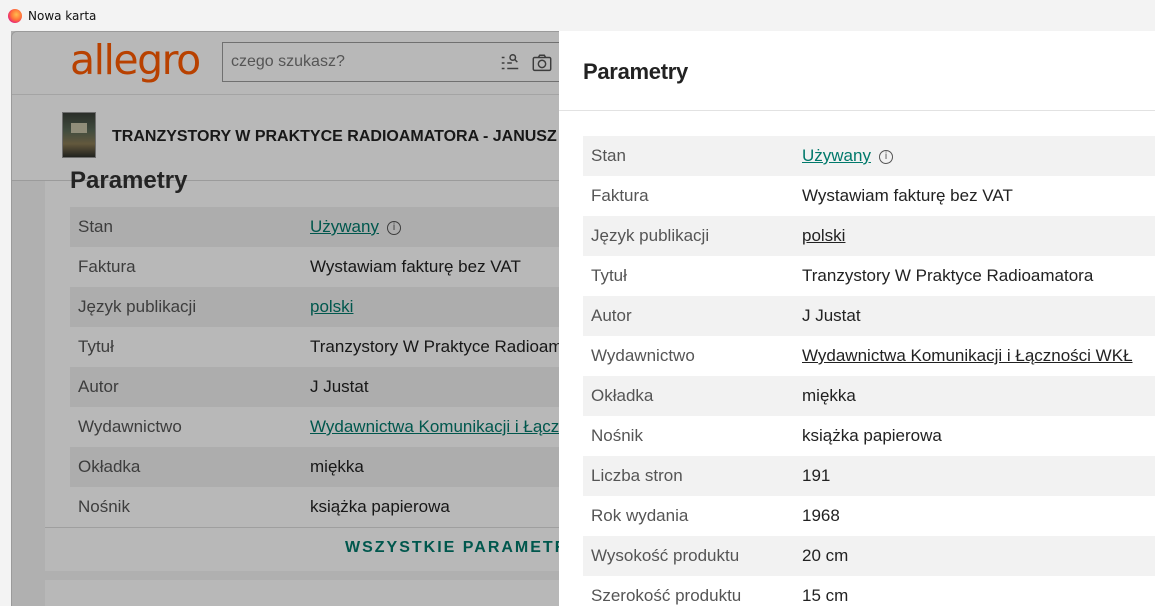 The height and width of the screenshot is (606, 1155). What do you see at coordinates (609, 275) in the screenshot?
I see `param-label: Tytuł` at bounding box center [609, 275].